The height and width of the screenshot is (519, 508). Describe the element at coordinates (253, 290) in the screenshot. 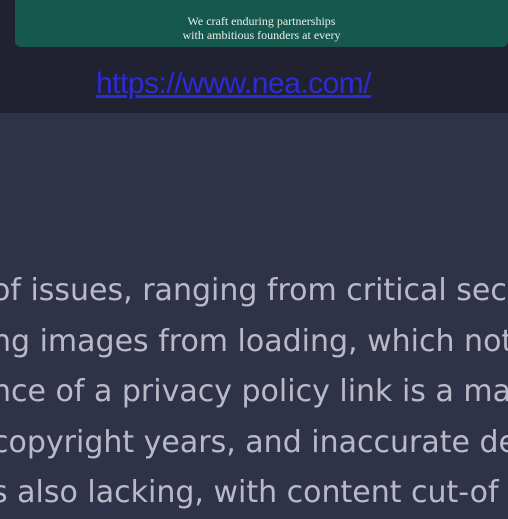

I see `report-line: of issues, ranging from critical sec` at that location.